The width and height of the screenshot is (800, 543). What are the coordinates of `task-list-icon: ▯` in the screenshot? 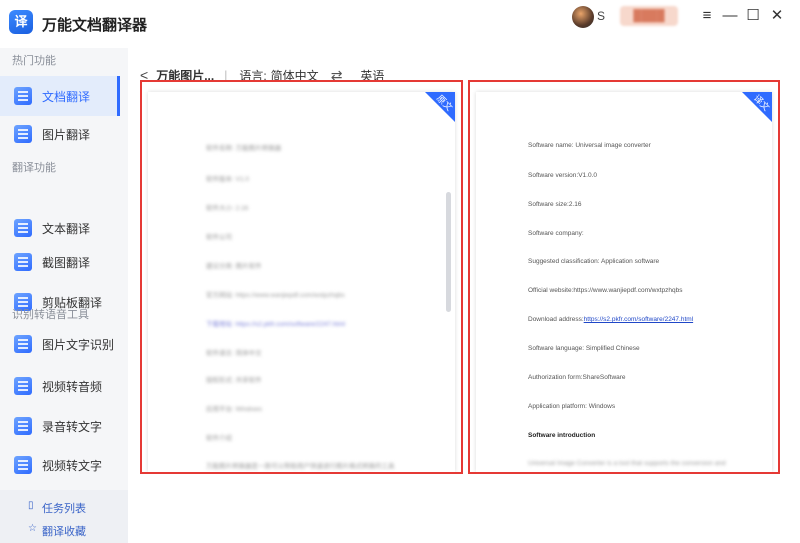 It's located at (31, 505).